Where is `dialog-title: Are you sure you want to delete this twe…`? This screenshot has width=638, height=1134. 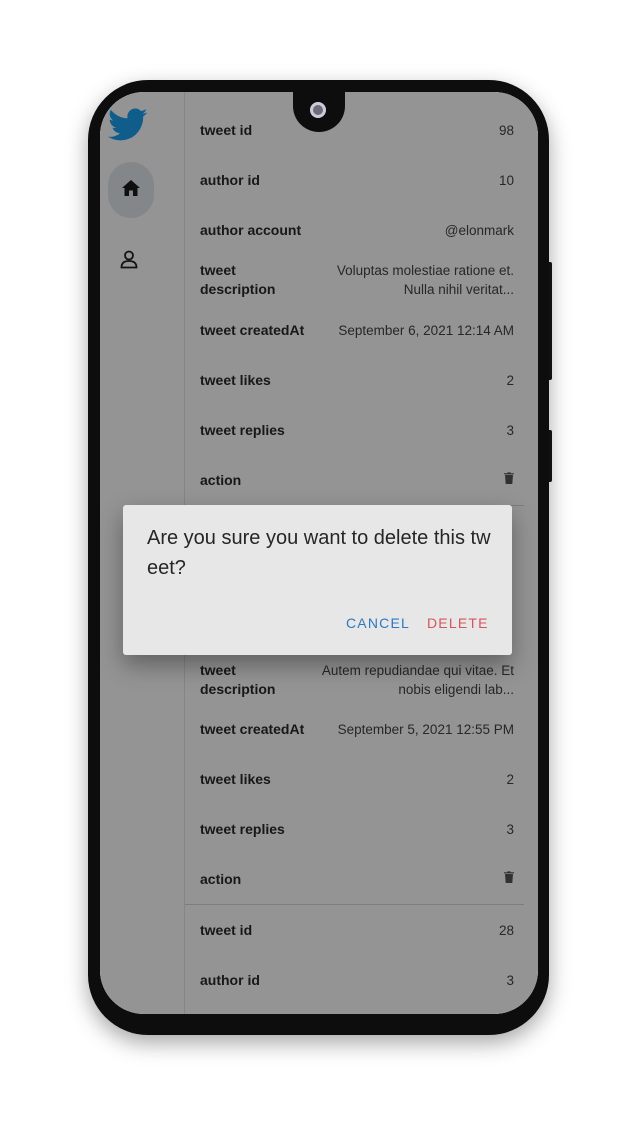
dialog-title: Are you sure you want to delete this twe… is located at coordinates (319, 553).